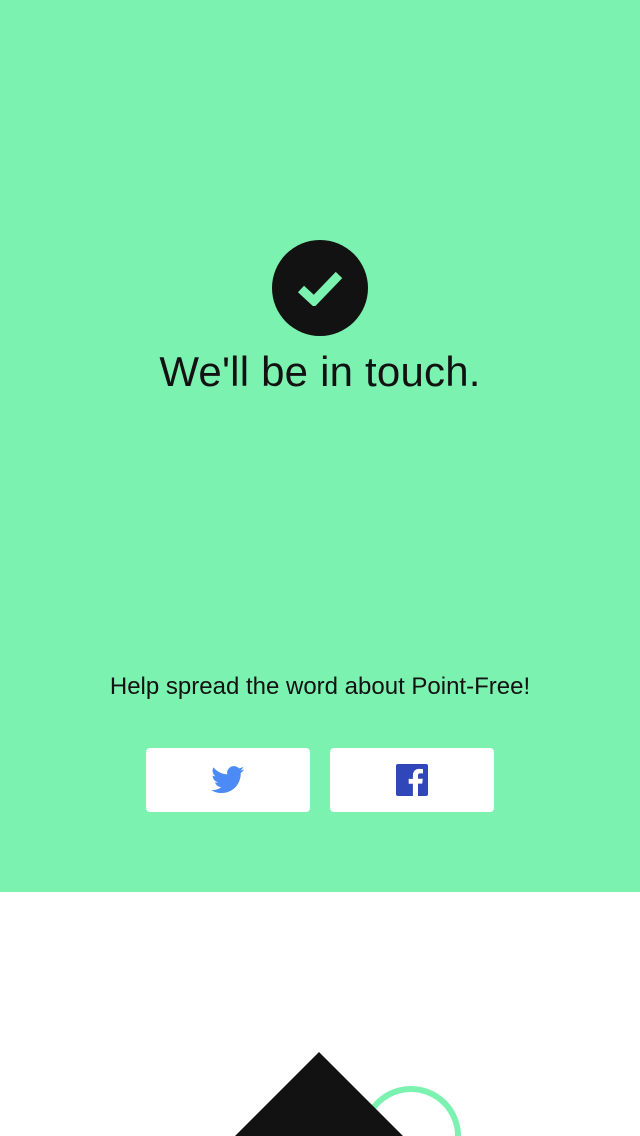 The image size is (640, 1136). I want to click on triangle-circle-graphic, so click(348, 1094).